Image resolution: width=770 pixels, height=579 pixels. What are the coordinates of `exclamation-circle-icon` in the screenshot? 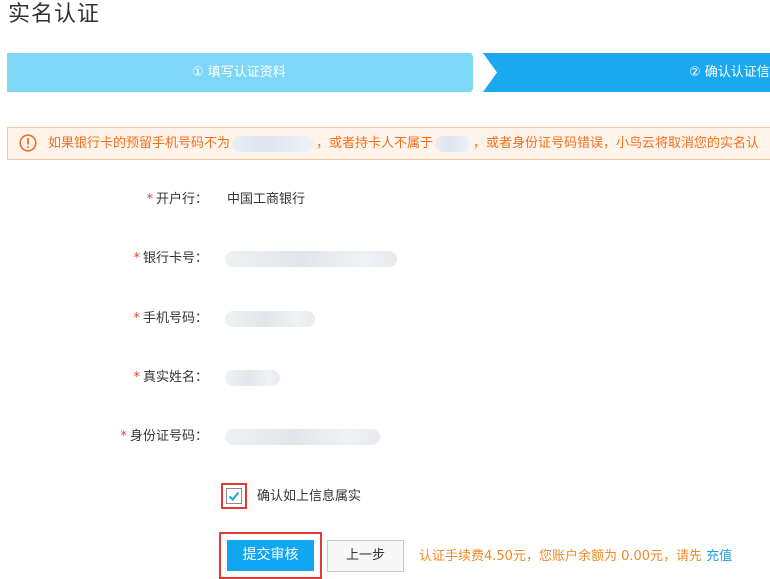 It's located at (28, 143).